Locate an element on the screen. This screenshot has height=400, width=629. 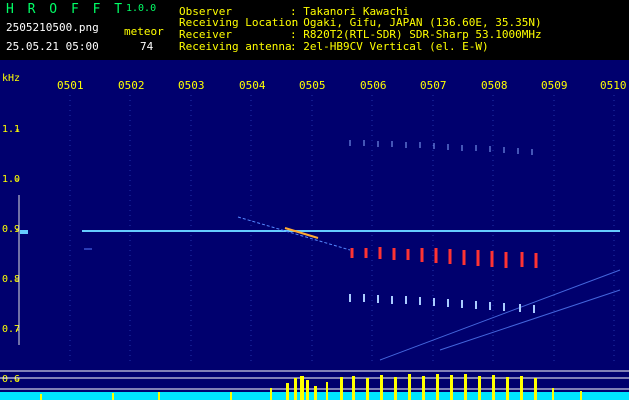
echo-upper is located at coordinates (441, 147).